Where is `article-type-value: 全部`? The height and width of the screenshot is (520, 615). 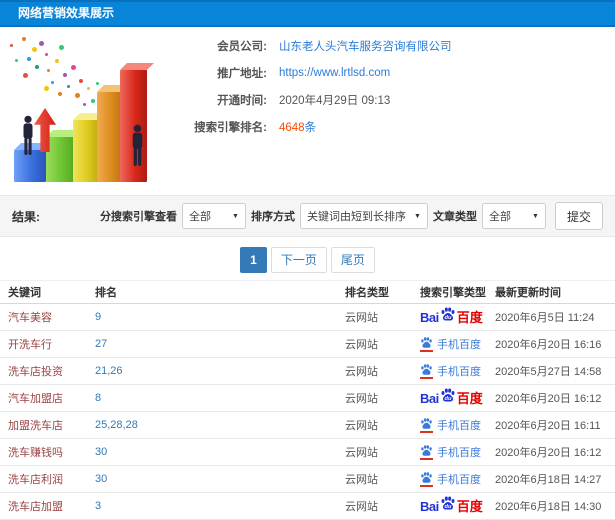
article-type-value: 全部 is located at coordinates (499, 217).